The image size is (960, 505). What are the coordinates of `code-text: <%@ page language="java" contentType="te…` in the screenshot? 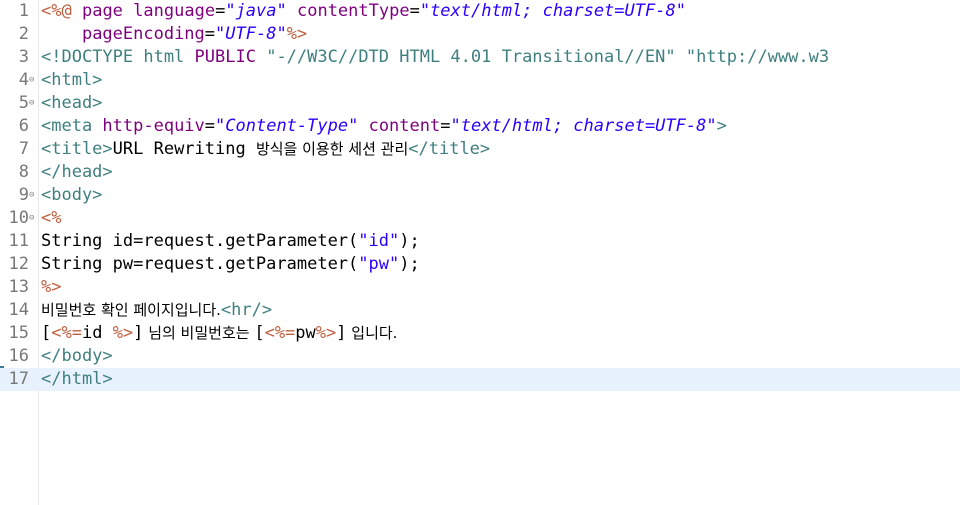 It's located at (363, 11).